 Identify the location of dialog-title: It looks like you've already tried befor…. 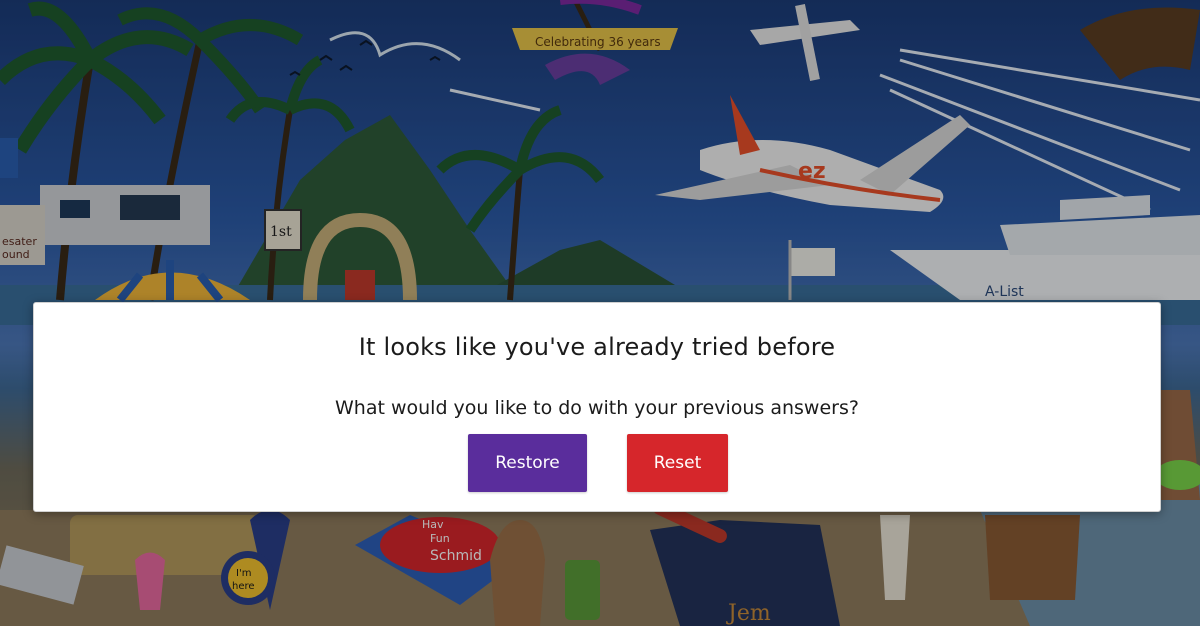
(597, 347).